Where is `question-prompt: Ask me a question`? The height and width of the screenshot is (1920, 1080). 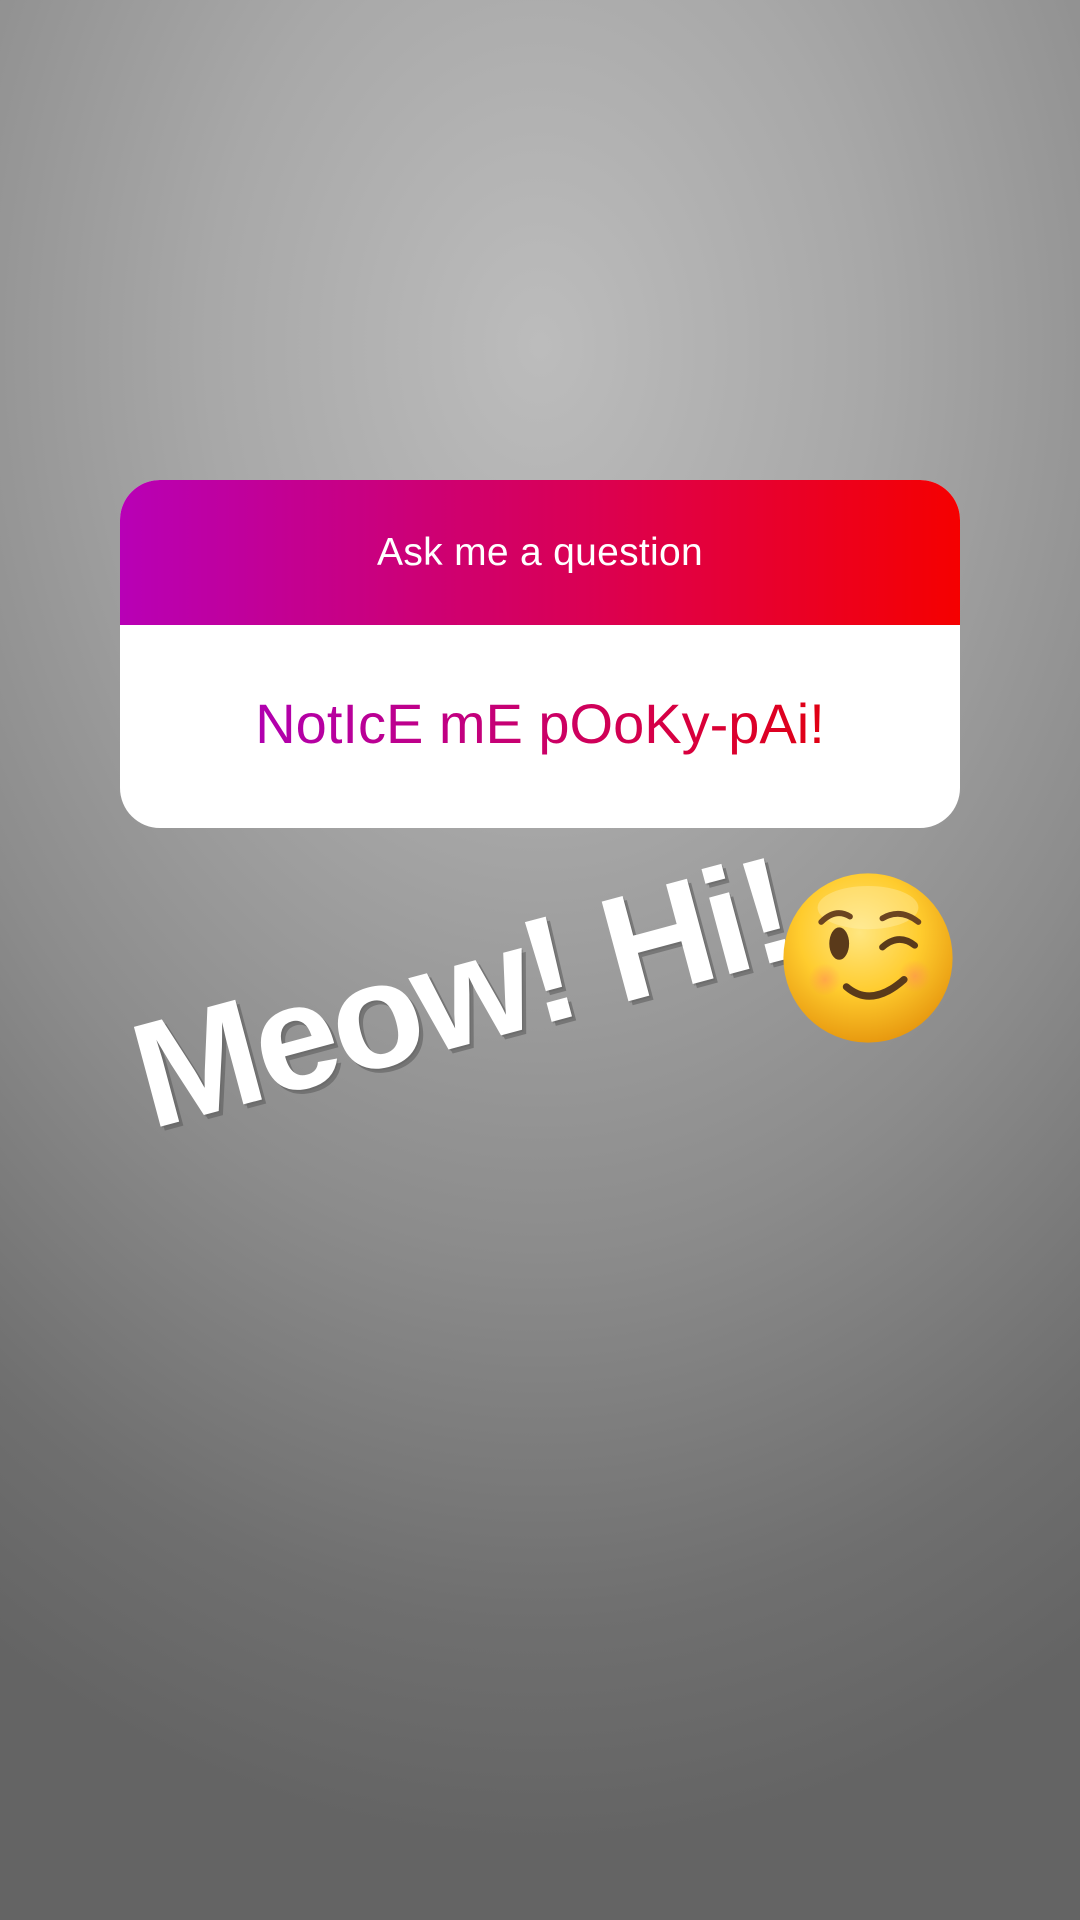 question-prompt: Ask me a question is located at coordinates (540, 552).